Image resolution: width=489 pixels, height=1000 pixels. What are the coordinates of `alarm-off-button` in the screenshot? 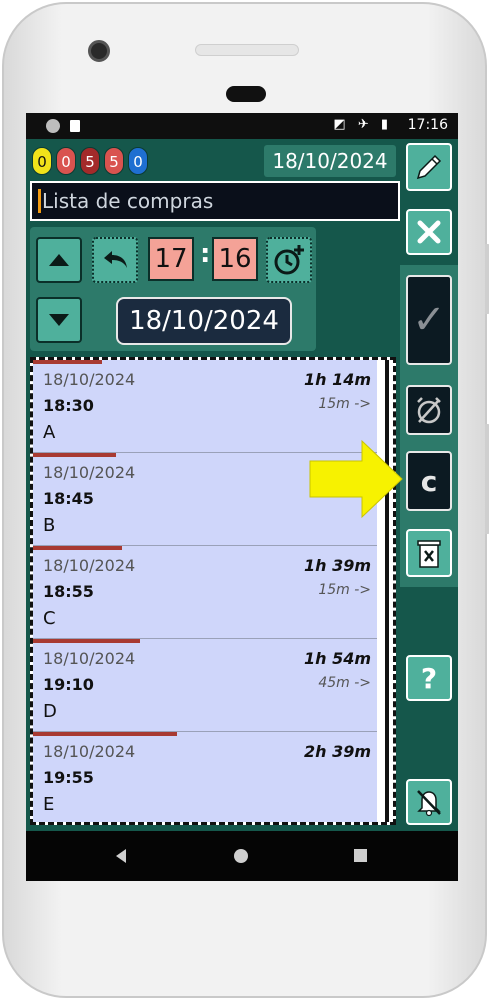 It's located at (429, 410).